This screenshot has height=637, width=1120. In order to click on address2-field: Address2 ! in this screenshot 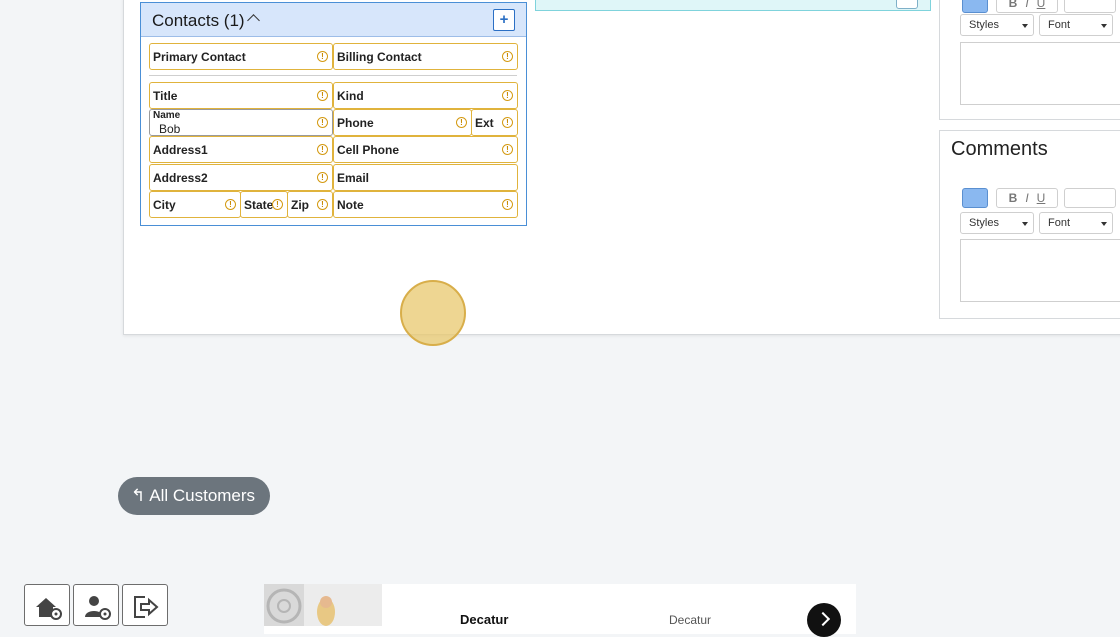, I will do `click(241, 177)`.